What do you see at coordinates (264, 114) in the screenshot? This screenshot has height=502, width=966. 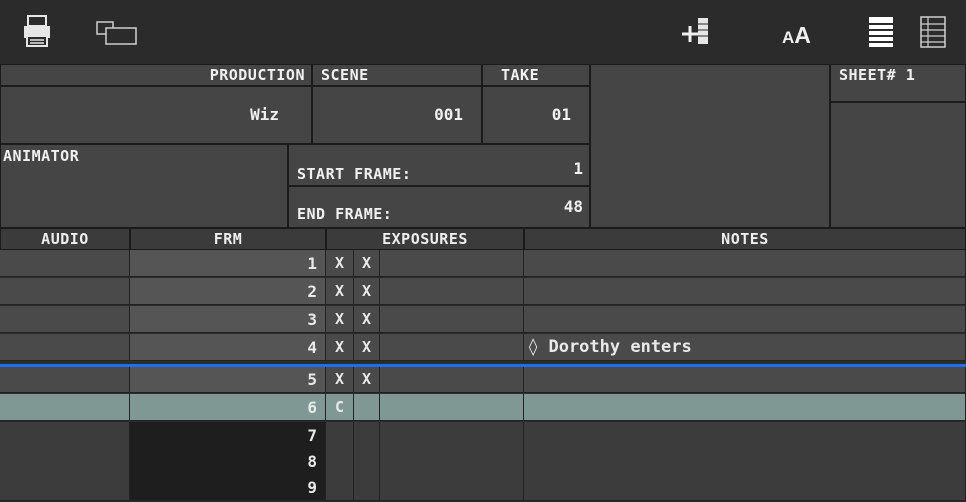 I see `production-value: Wiz` at bounding box center [264, 114].